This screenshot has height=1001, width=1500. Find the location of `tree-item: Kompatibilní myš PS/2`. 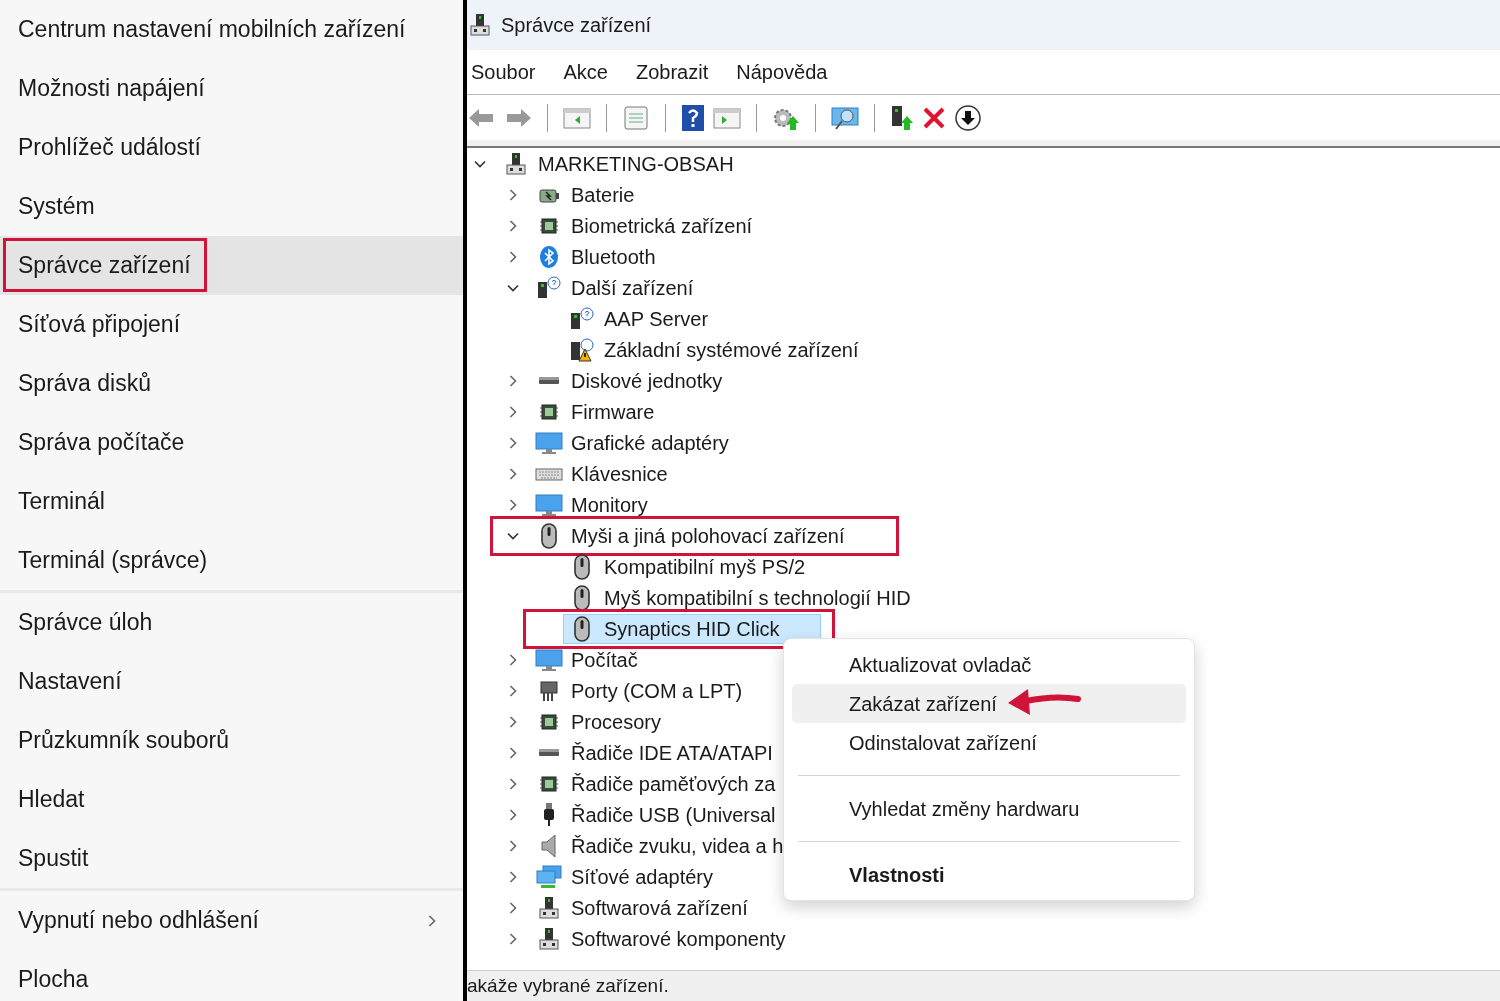

tree-item: Kompatibilní myš PS/2 is located at coordinates (705, 566).